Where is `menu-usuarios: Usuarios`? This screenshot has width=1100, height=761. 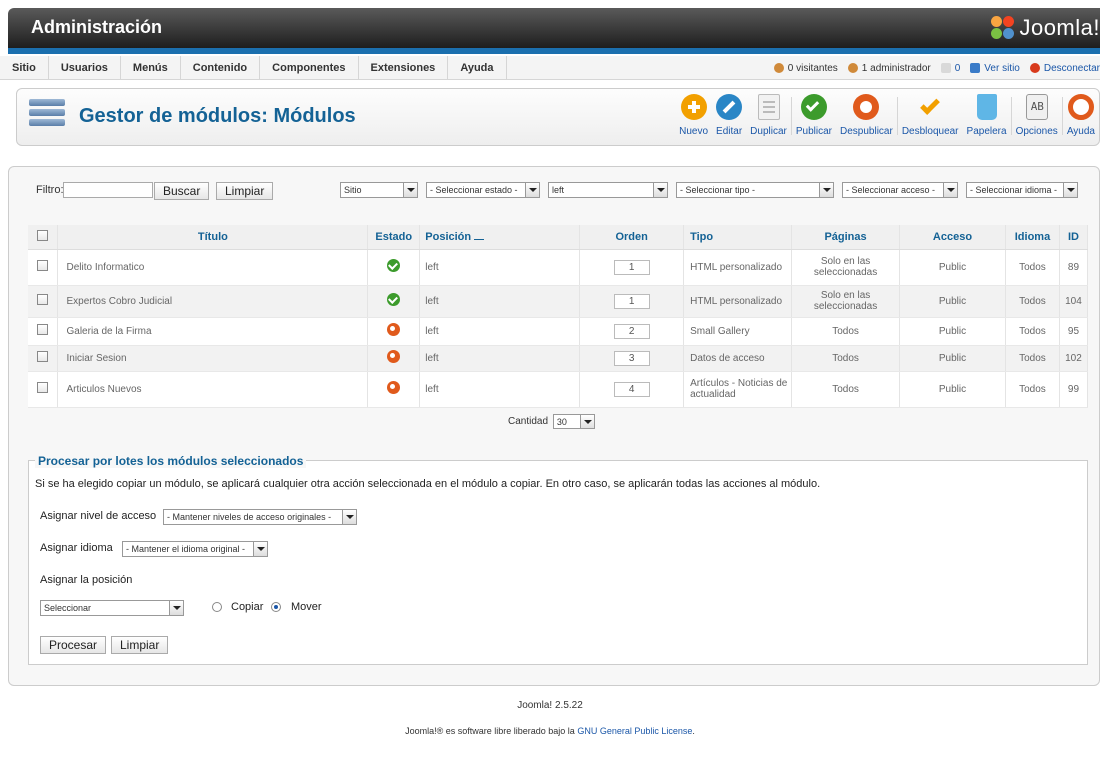 menu-usuarios: Usuarios is located at coordinates (85, 68).